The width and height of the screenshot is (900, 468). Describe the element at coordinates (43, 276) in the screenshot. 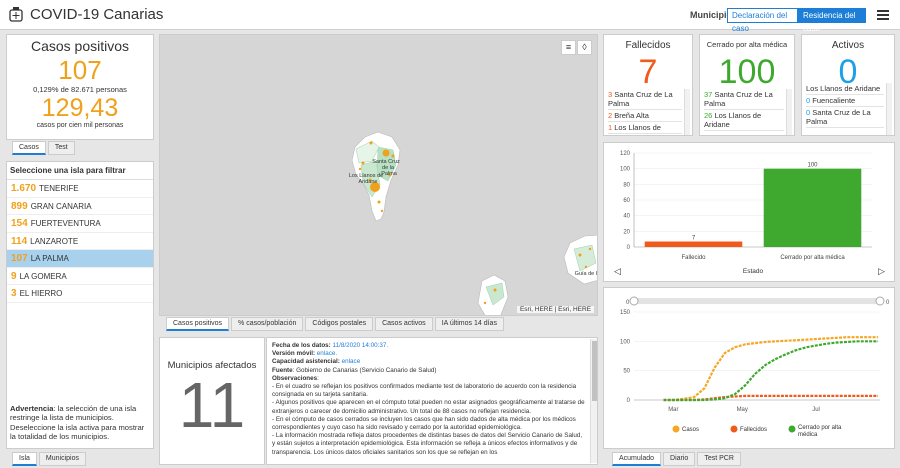

I see `island-name: LA GOMERA` at that location.